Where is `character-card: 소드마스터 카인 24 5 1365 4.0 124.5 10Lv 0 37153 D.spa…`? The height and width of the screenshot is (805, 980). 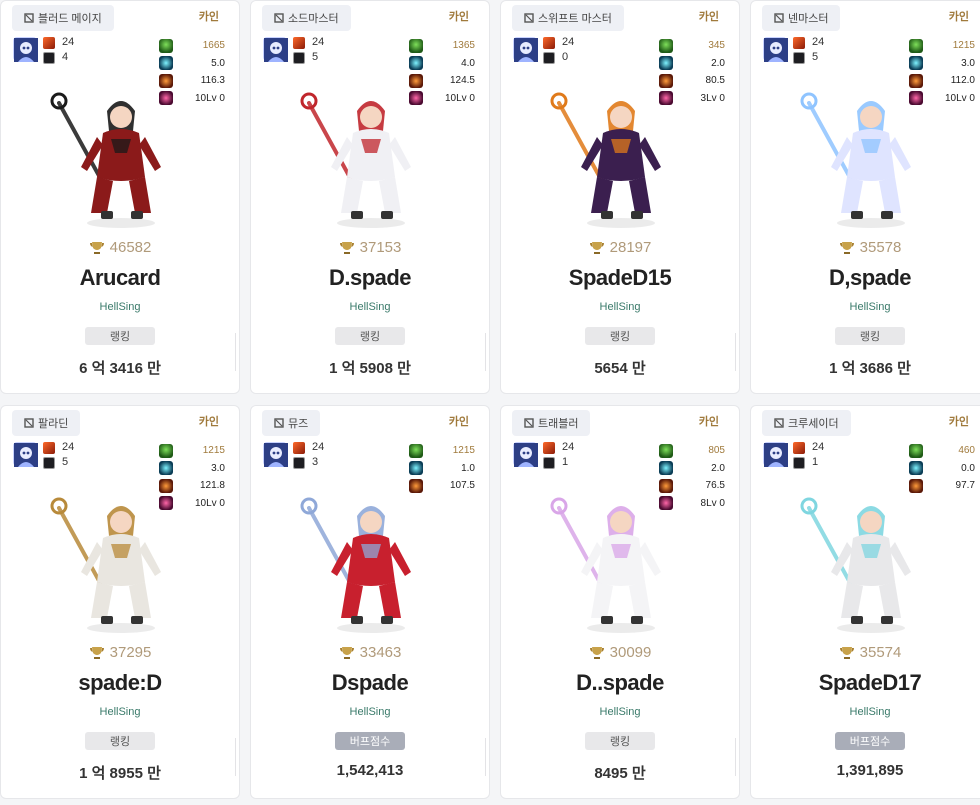
character-card: 소드마스터 카인 24 5 1365 4.0 124.5 10Lv 0 37153 D.spa… is located at coordinates (370, 197).